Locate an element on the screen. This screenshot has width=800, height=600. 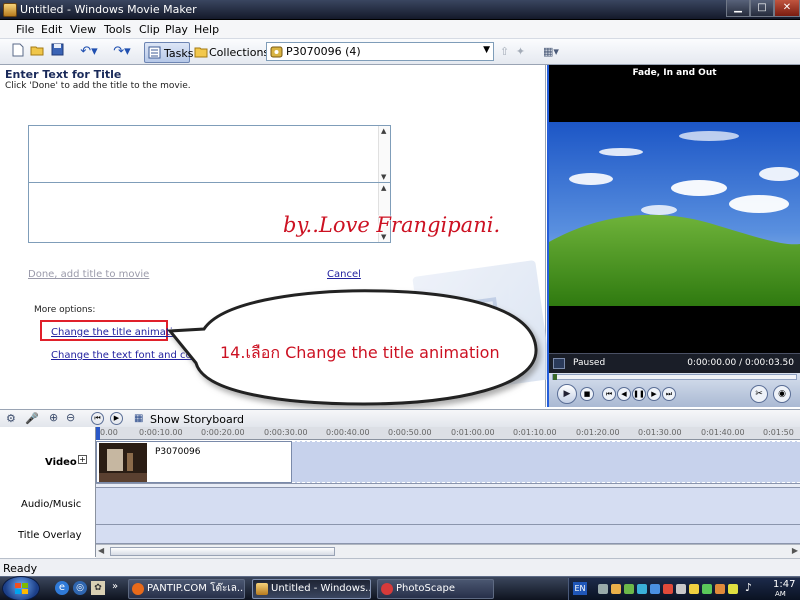
play-button: ▶ is located at coordinates (567, 394).